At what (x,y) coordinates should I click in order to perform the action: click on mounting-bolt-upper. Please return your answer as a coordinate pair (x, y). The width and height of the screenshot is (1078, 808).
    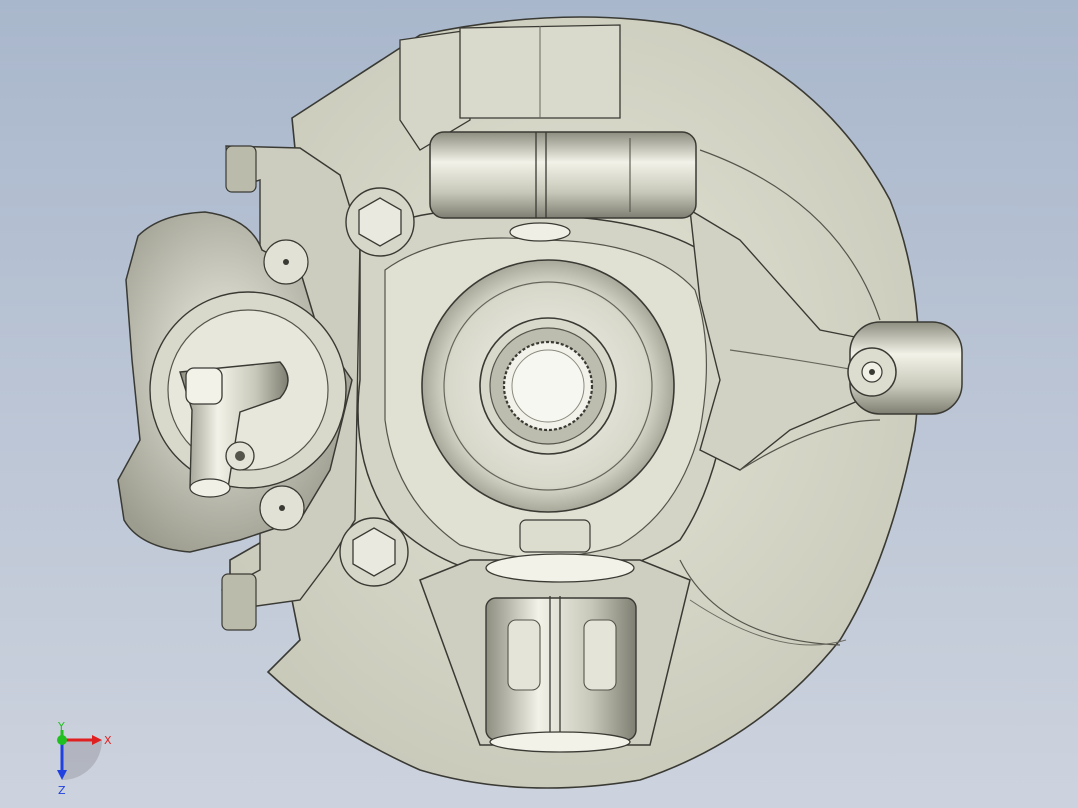
    Looking at the image, I should click on (380, 222).